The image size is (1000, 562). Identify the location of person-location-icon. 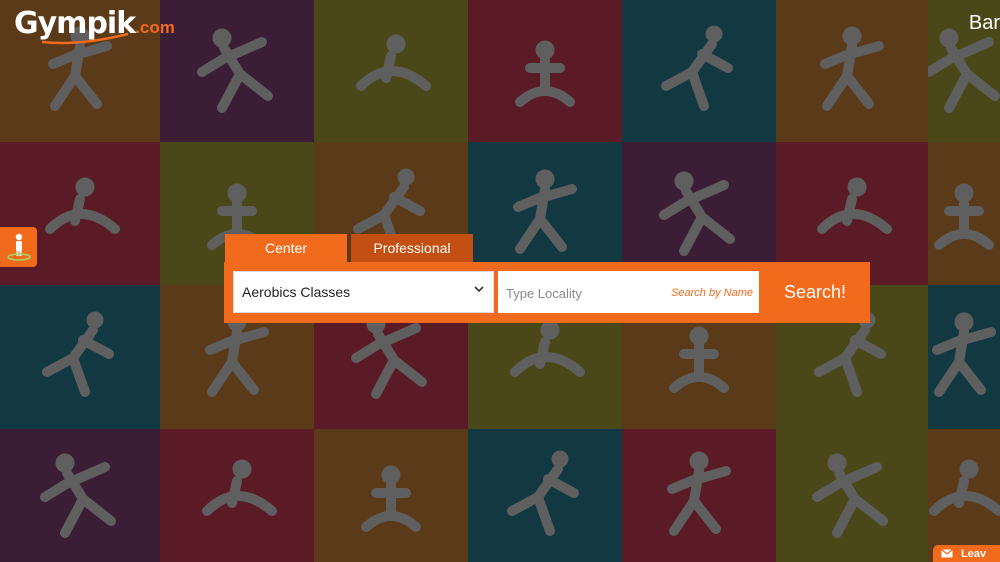
(18, 247).